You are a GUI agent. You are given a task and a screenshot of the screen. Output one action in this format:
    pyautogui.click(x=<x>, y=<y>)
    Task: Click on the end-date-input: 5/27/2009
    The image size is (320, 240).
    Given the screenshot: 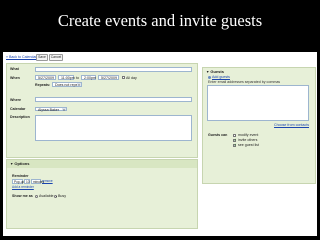 What is the action you would take?
    pyautogui.click(x=108, y=77)
    